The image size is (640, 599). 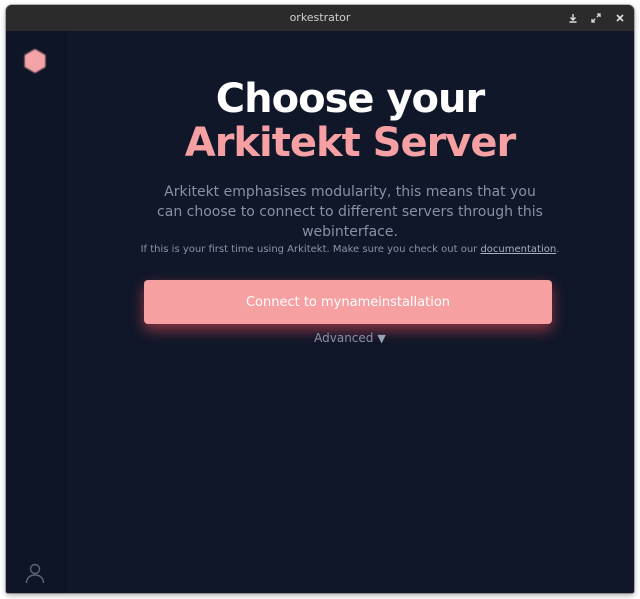 I want to click on triangle-down-icon: ▼, so click(x=381, y=338).